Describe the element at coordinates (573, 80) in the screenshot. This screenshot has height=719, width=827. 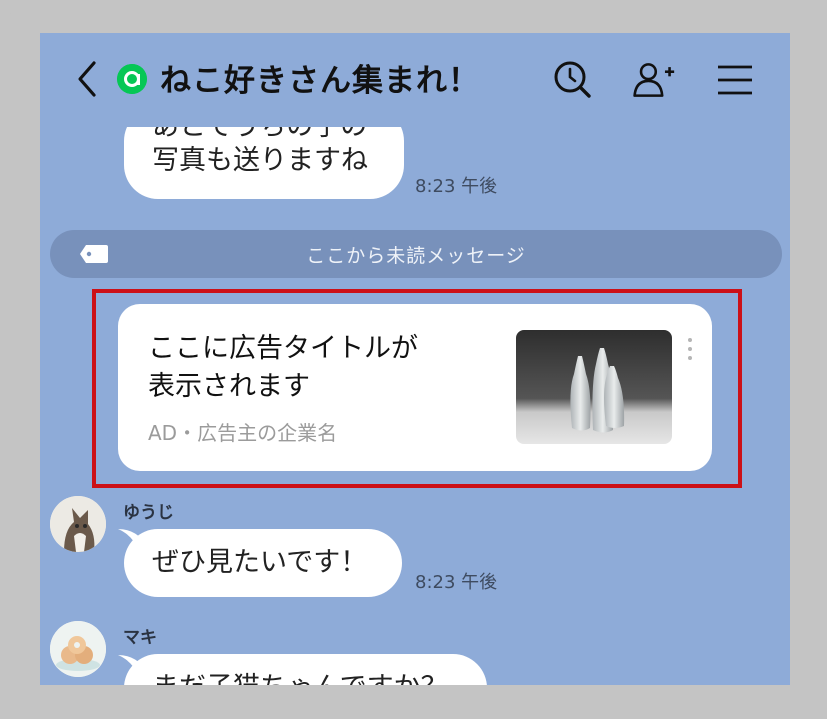
I see `search-icon` at that location.